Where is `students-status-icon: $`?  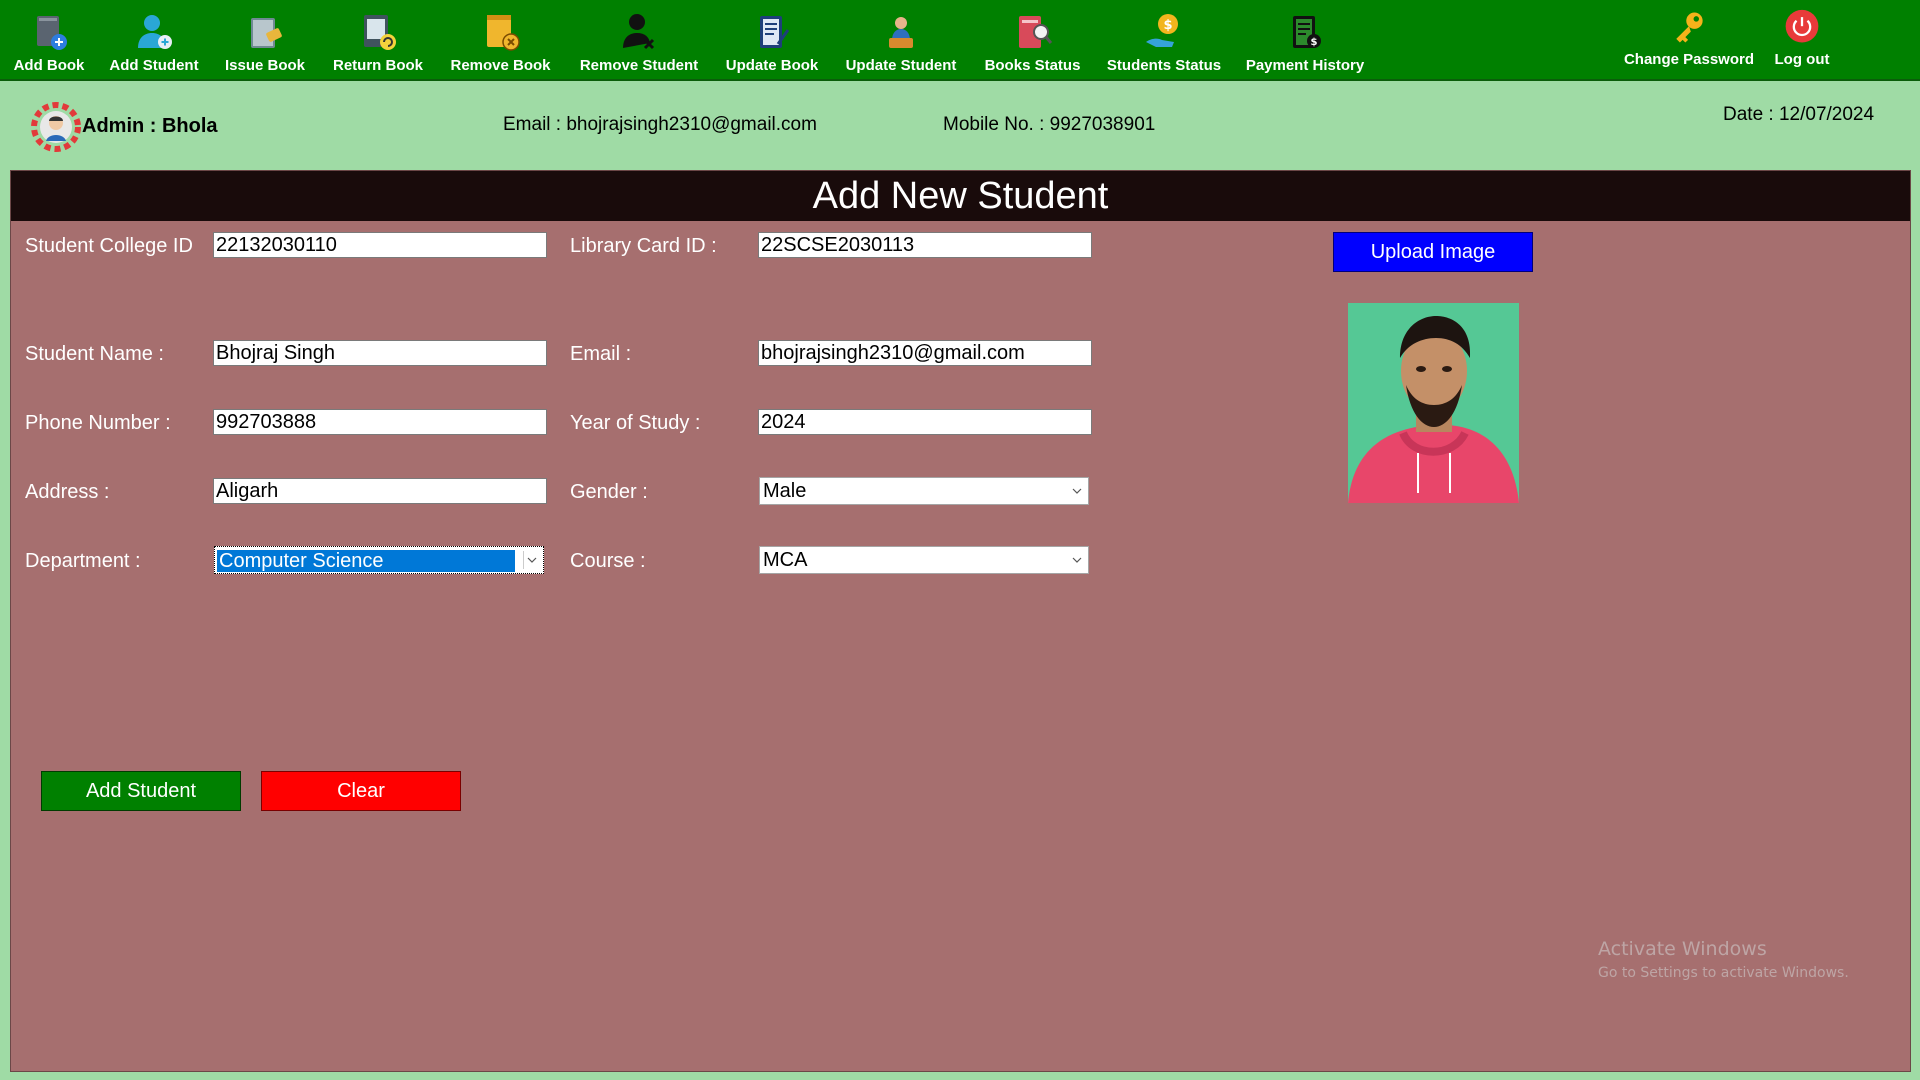 students-status-icon: $ is located at coordinates (1162, 30).